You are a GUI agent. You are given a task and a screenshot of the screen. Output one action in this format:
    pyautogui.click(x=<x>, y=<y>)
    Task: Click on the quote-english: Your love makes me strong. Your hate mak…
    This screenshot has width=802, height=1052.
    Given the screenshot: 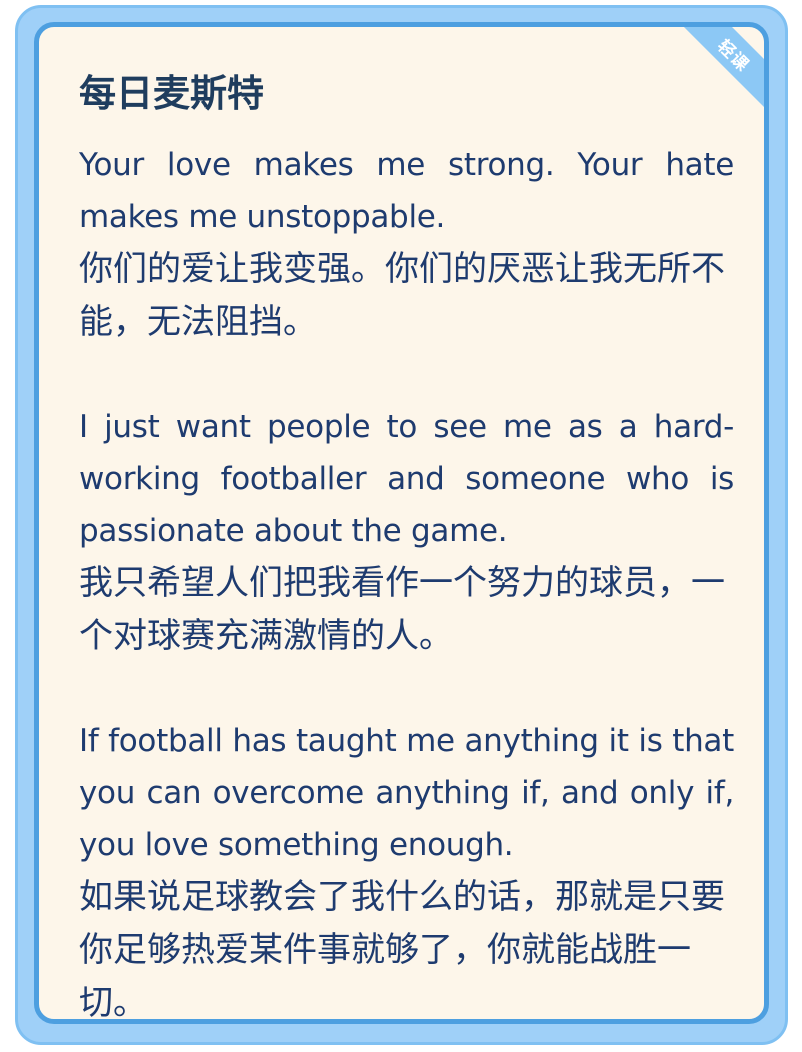 What is the action you would take?
    pyautogui.click(x=406, y=191)
    